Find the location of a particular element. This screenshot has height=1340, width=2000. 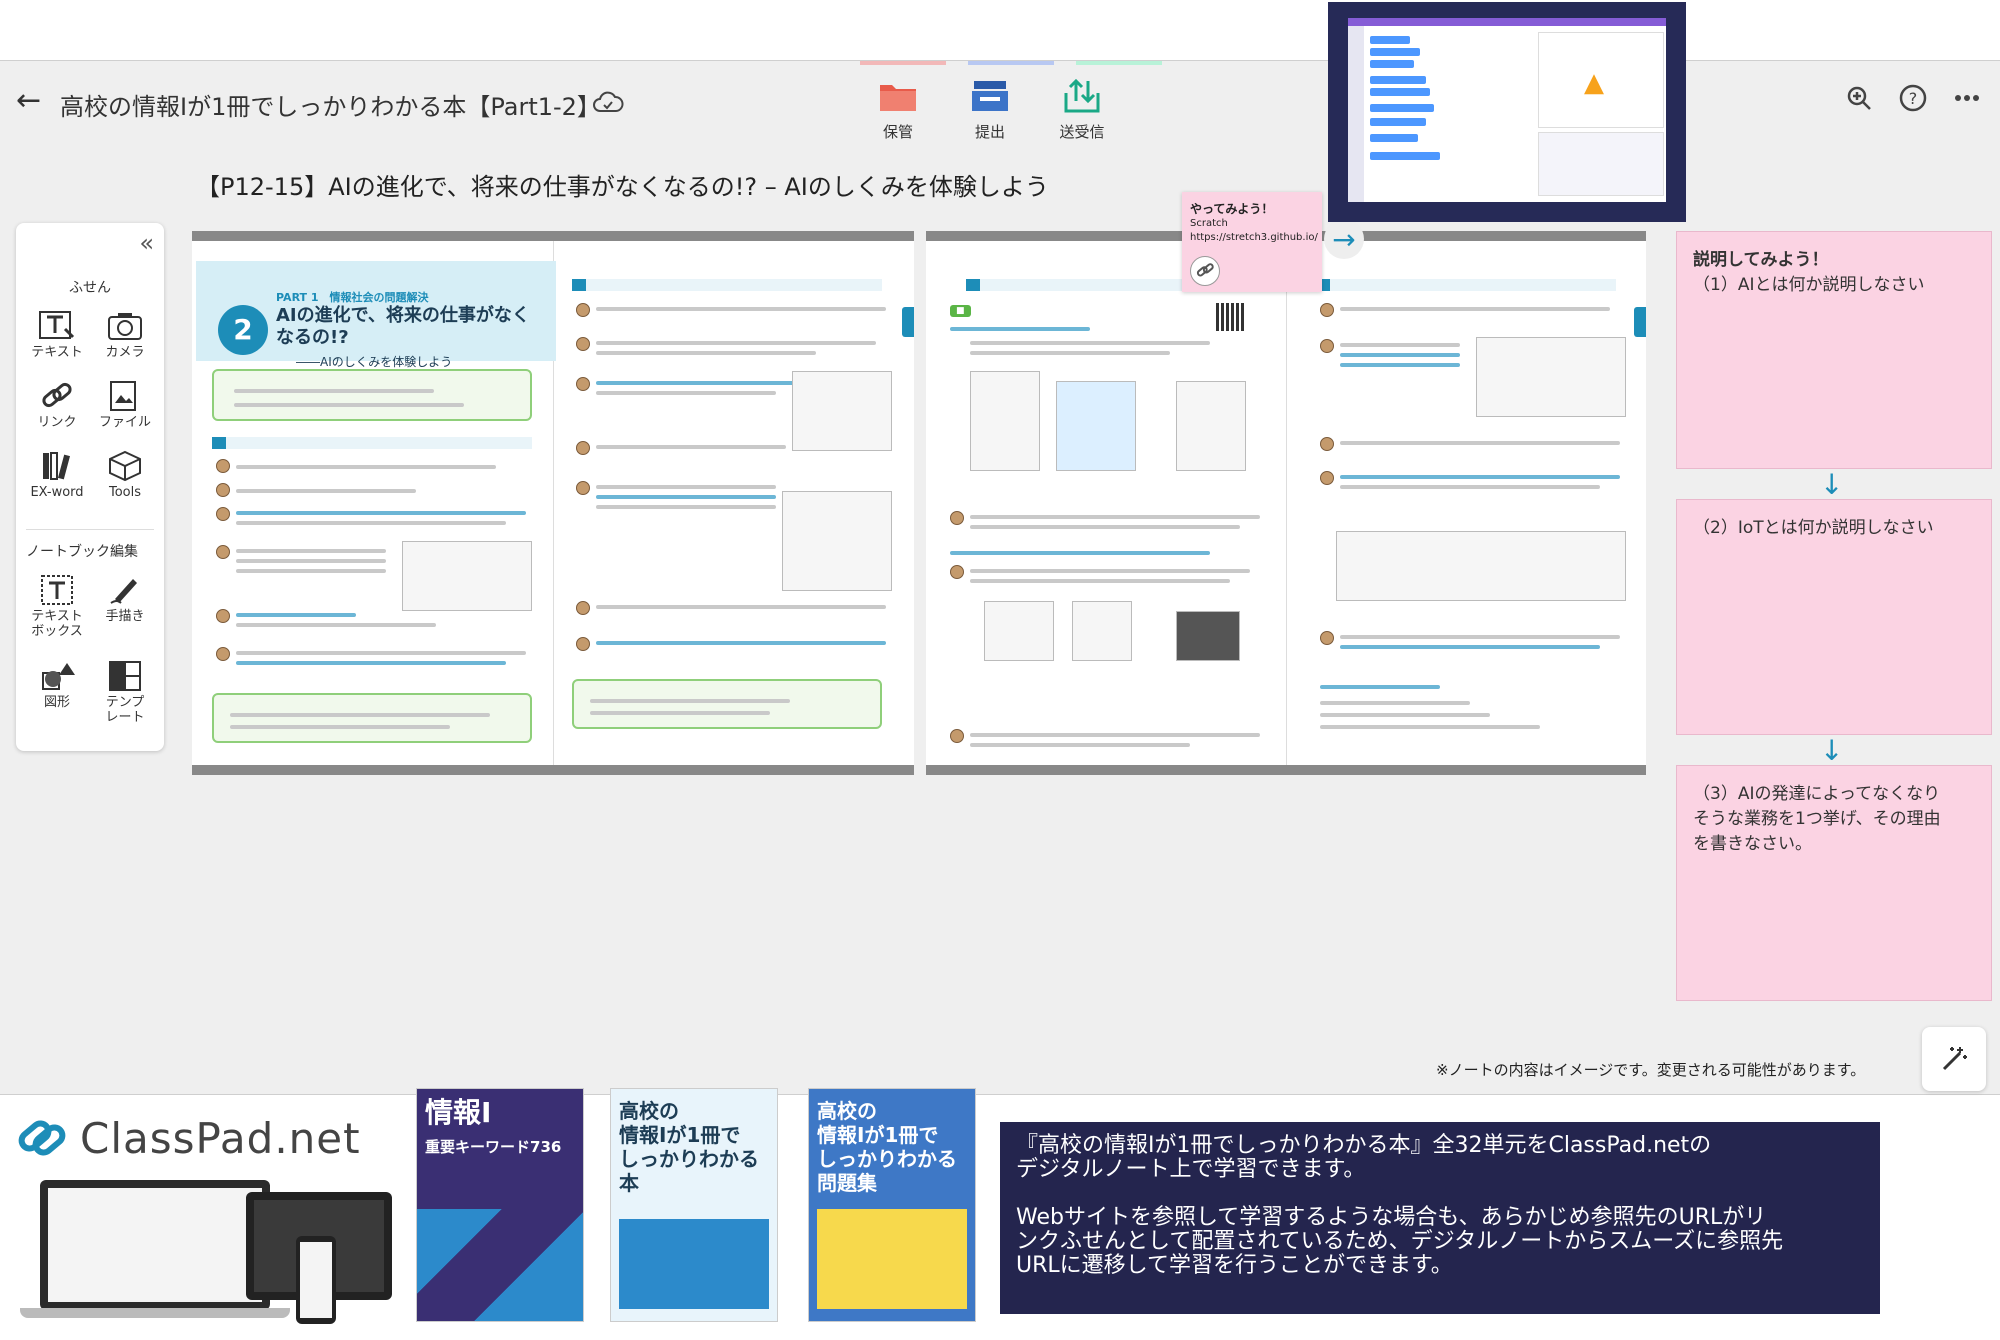

problem-summary-box is located at coordinates (372, 718).